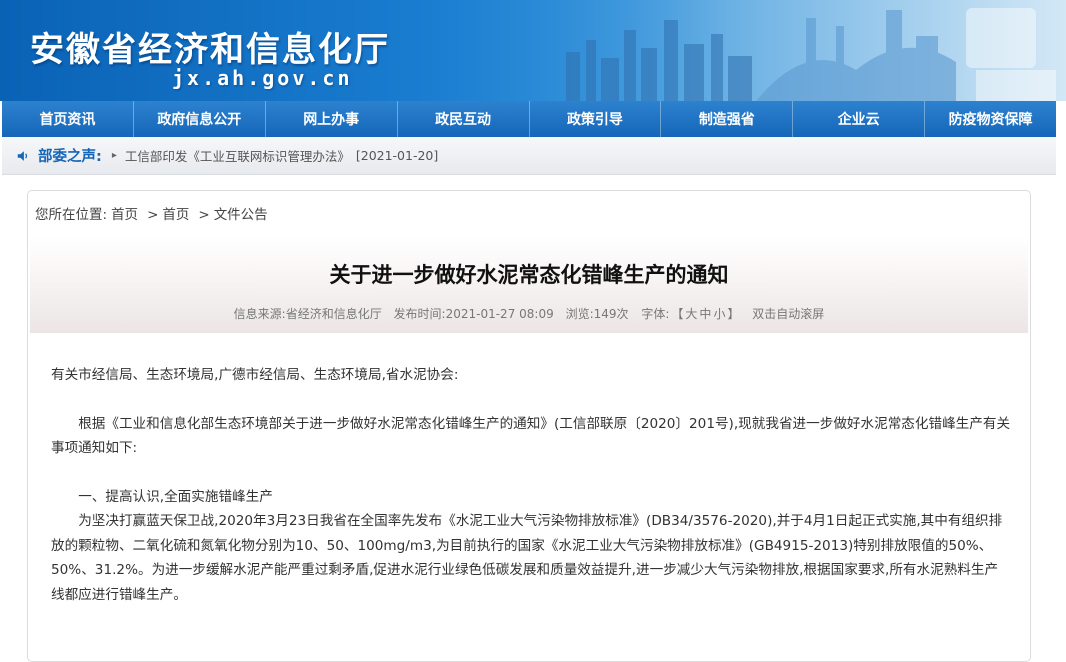 This screenshot has height=662, width=1066. I want to click on speaker-icon, so click(22, 155).